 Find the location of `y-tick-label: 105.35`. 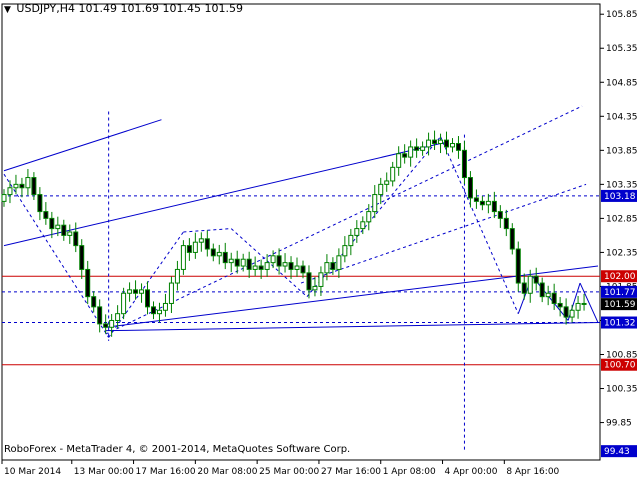

y-tick-label: 105.35 is located at coordinates (622, 49).